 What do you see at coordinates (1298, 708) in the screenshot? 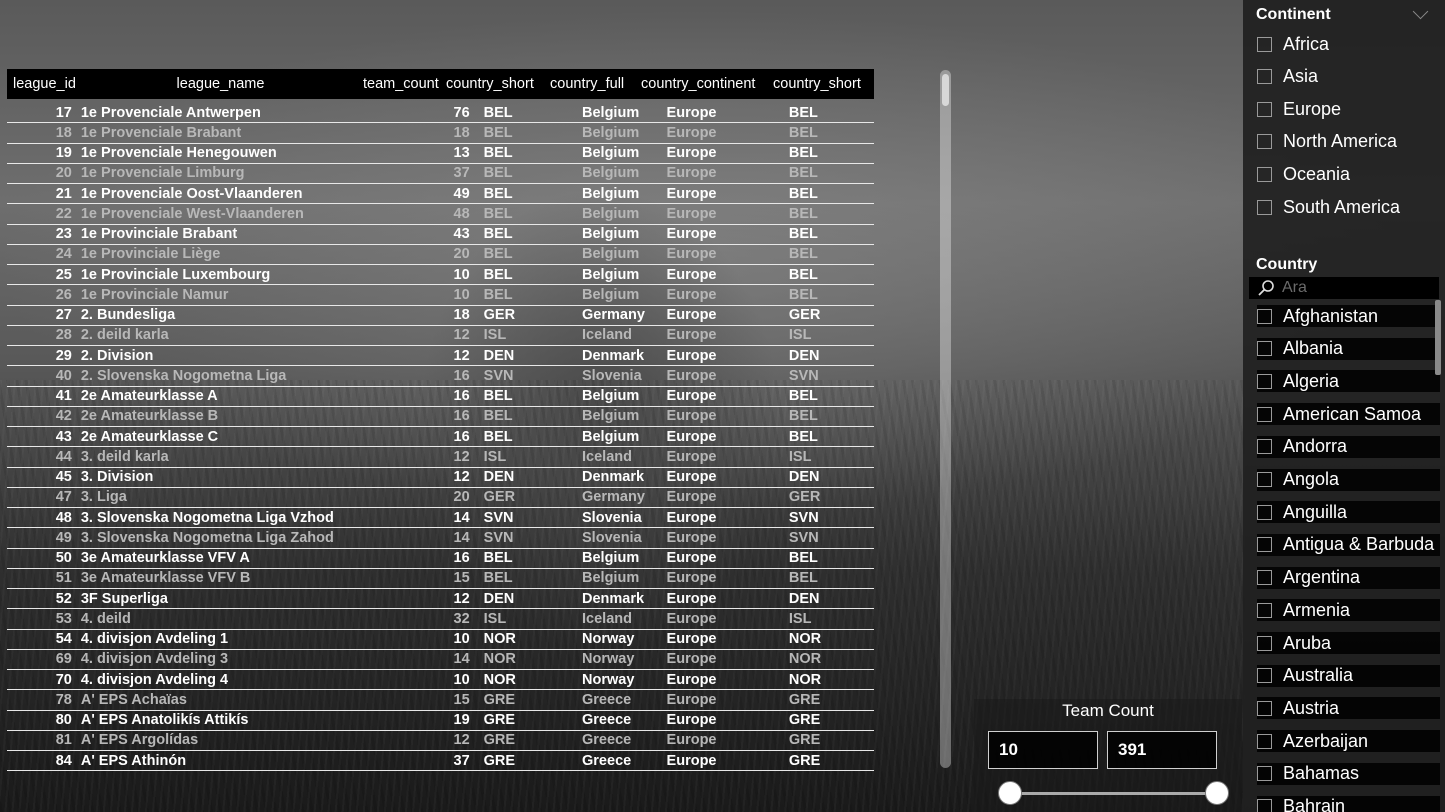
I see `country-option: Austria` at bounding box center [1298, 708].